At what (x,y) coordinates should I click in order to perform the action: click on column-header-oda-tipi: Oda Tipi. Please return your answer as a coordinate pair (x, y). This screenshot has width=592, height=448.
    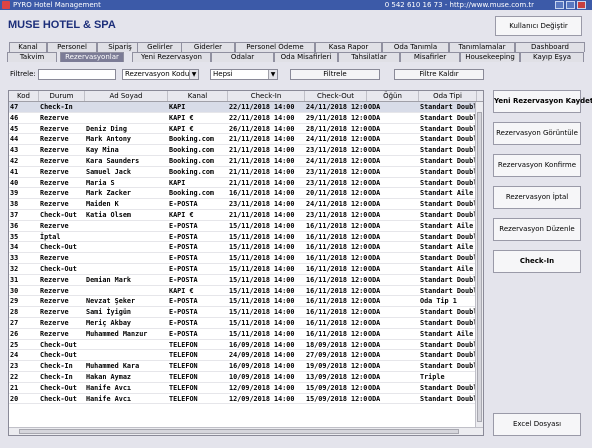
    Looking at the image, I should click on (448, 96).